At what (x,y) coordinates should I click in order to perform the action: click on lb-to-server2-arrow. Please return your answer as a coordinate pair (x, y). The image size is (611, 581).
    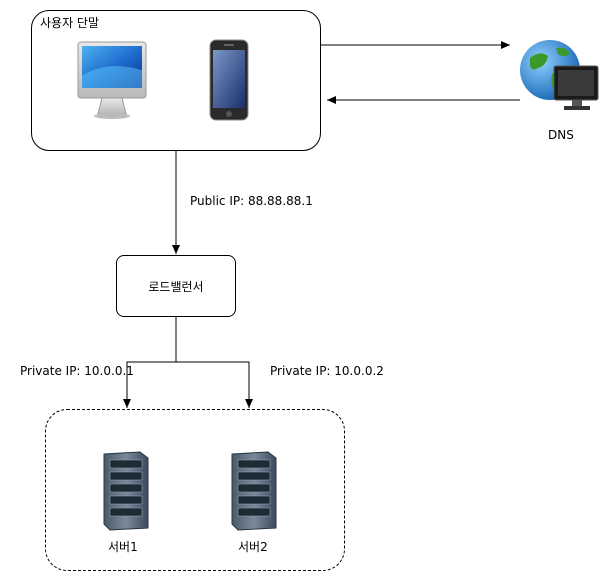
    Looking at the image, I should click on (214, 384).